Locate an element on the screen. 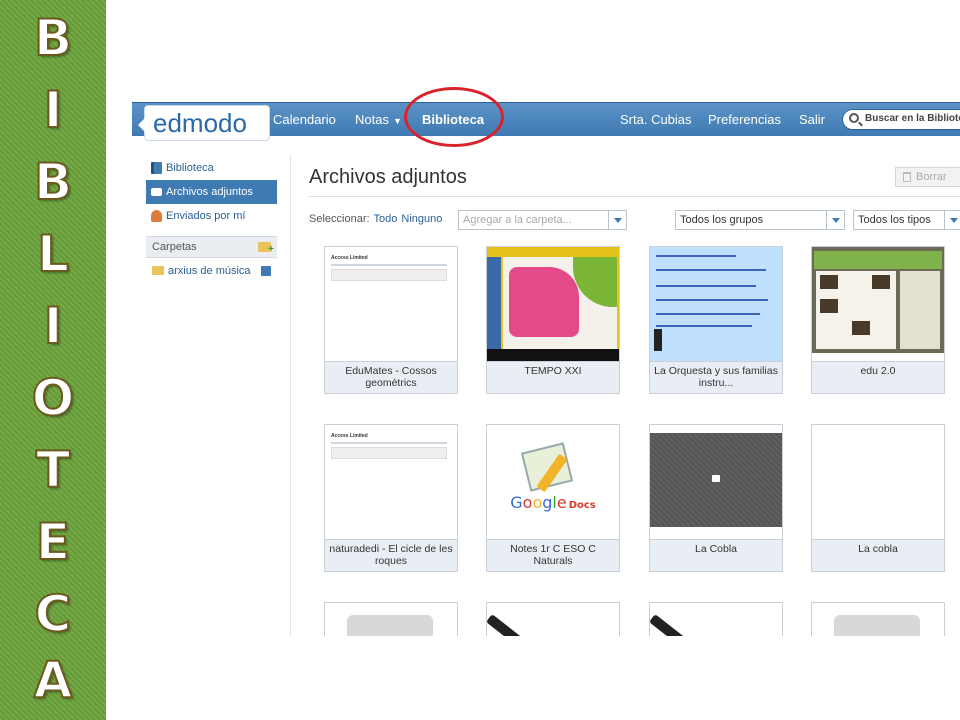  file-card: La Cobla is located at coordinates (716, 498).